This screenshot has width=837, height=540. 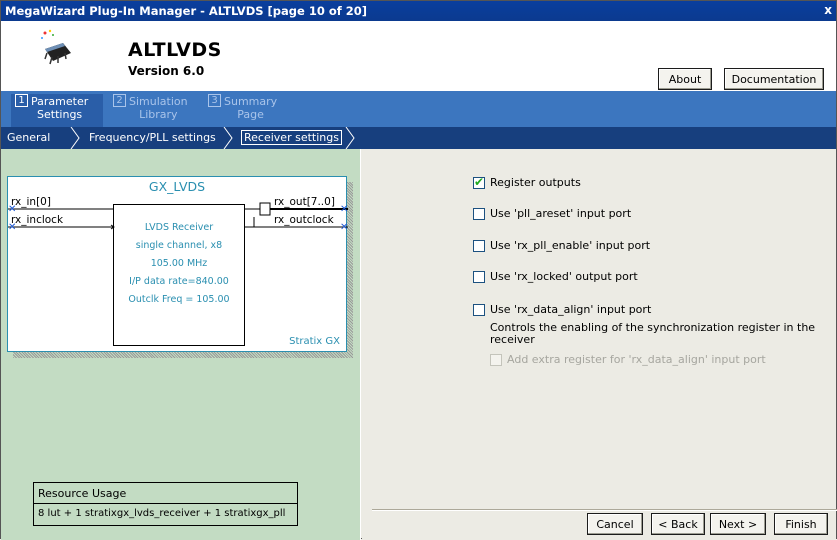 What do you see at coordinates (304, 220) in the screenshot?
I see `port-rx-outclock: rx_outclock` at bounding box center [304, 220].